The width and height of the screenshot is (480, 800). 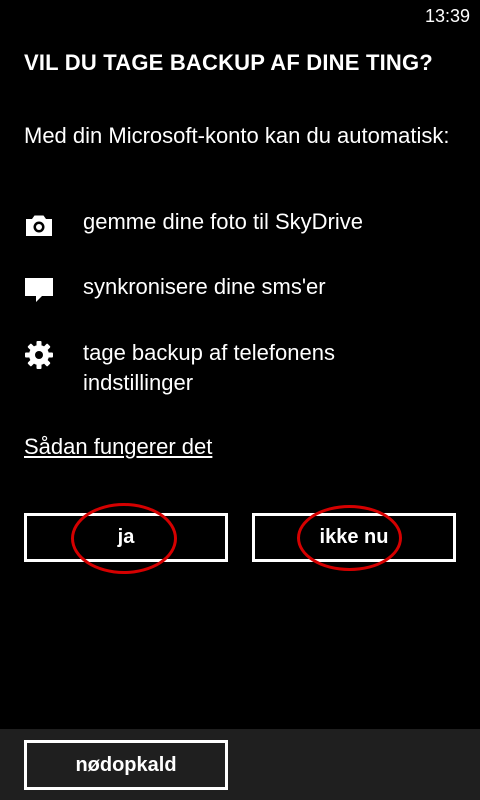 What do you see at coordinates (126, 765) in the screenshot?
I see `emergency-call-button: nødopkald` at bounding box center [126, 765].